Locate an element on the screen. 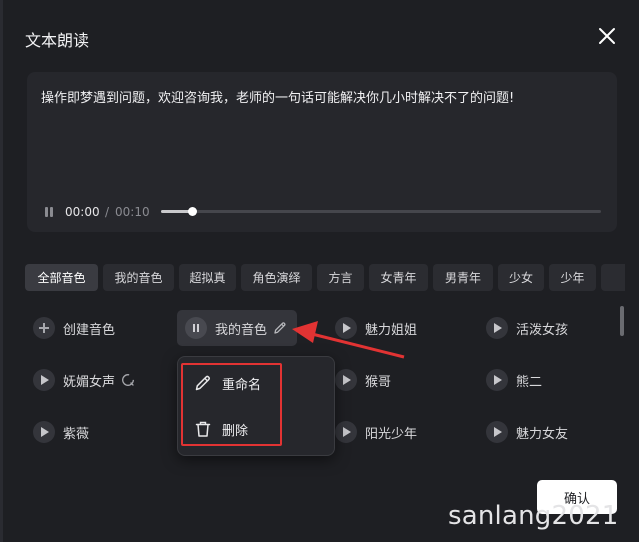  progress-track is located at coordinates (381, 211).